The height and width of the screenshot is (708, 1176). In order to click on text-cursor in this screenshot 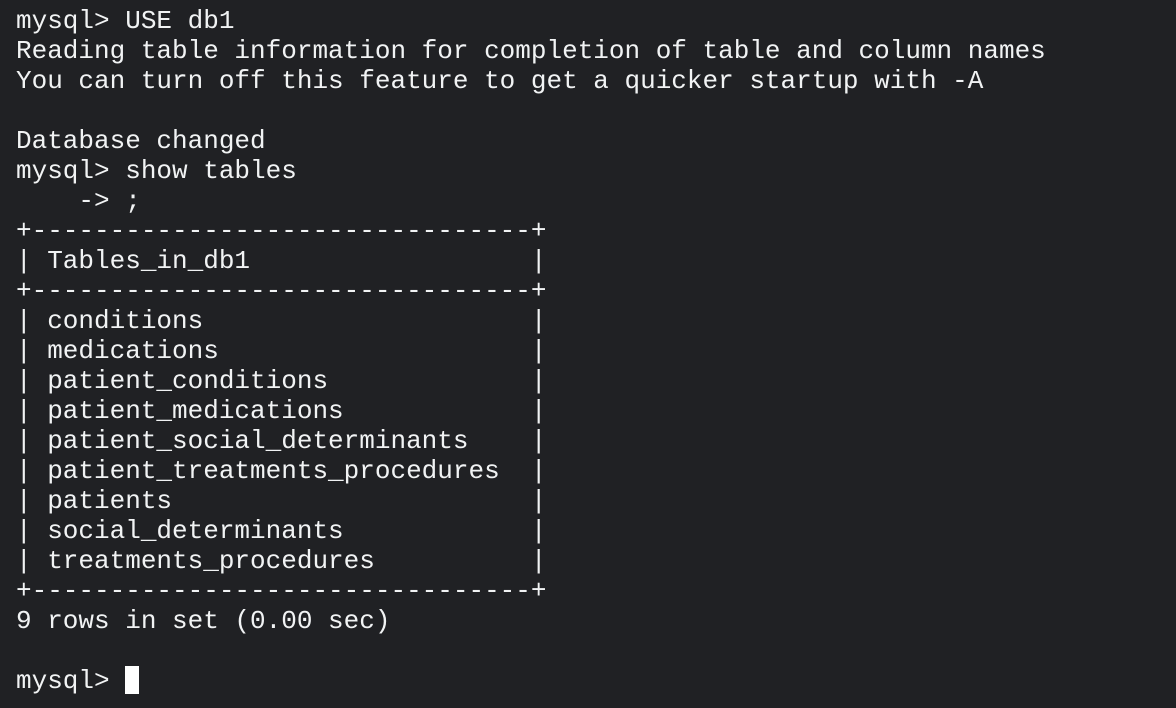, I will do `click(132, 680)`.